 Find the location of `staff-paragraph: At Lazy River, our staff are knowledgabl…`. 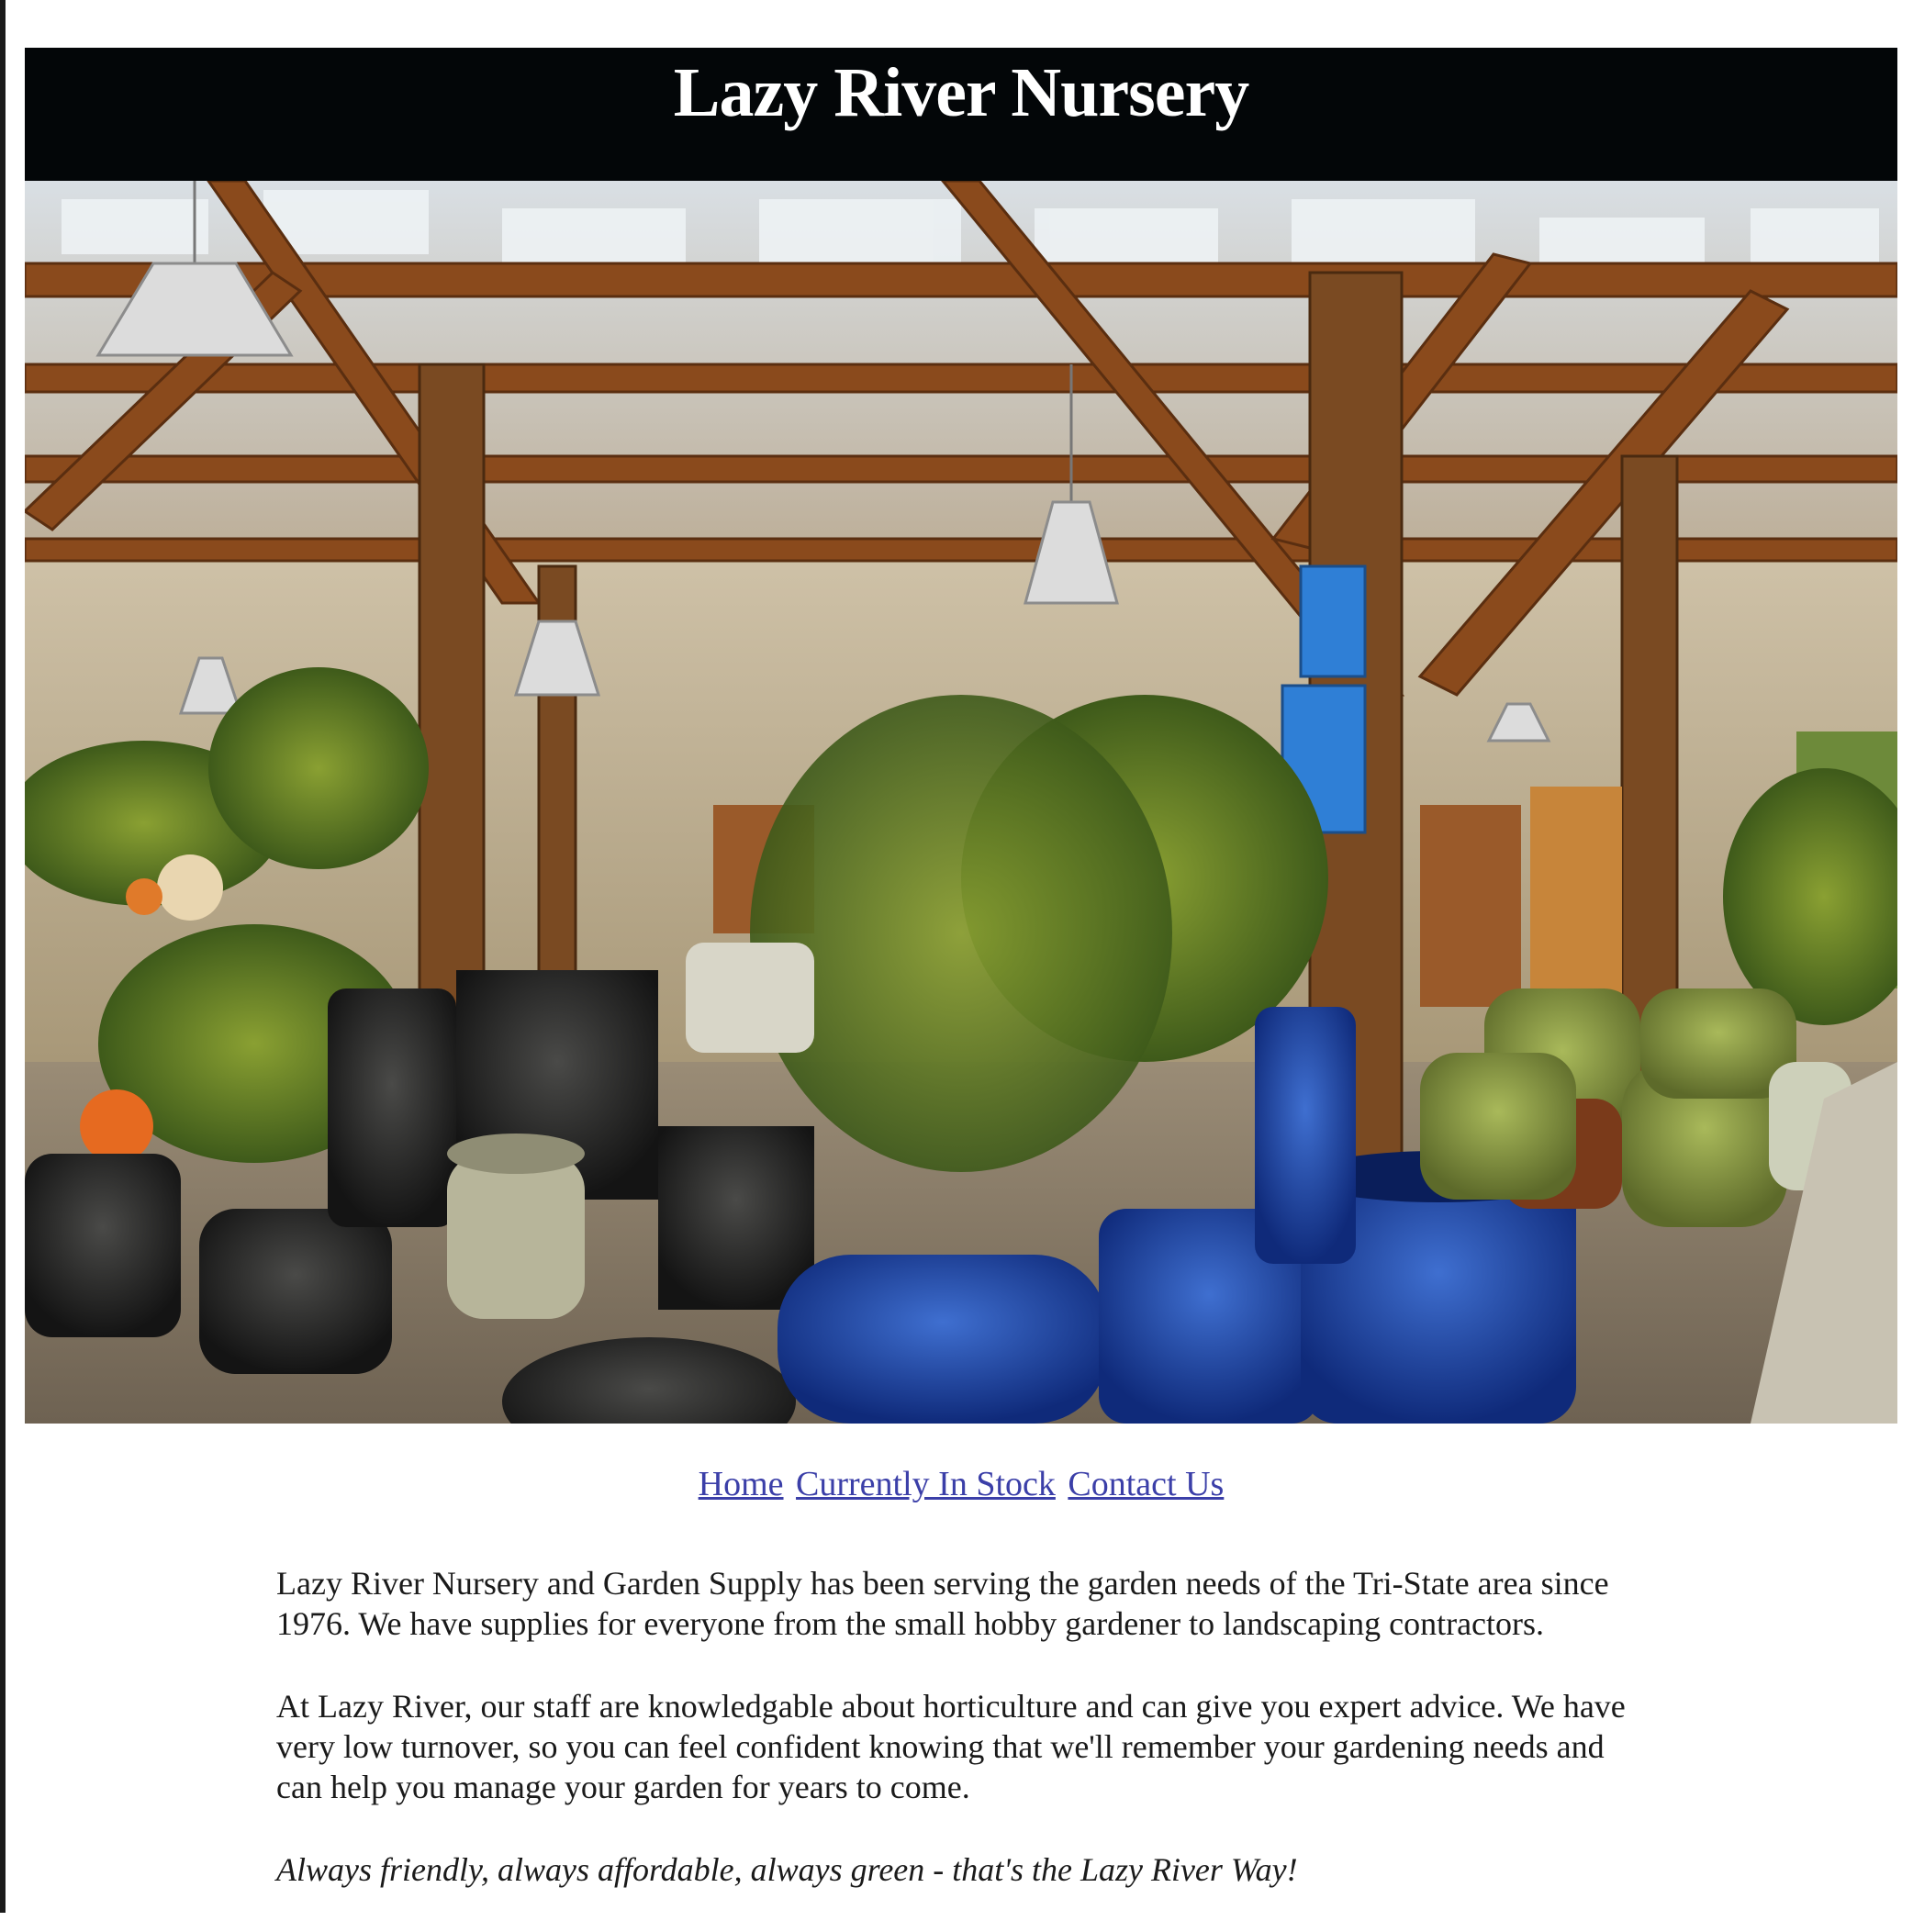

staff-paragraph: At Lazy River, our staff are knowledgabl… is located at coordinates (951, 1746).